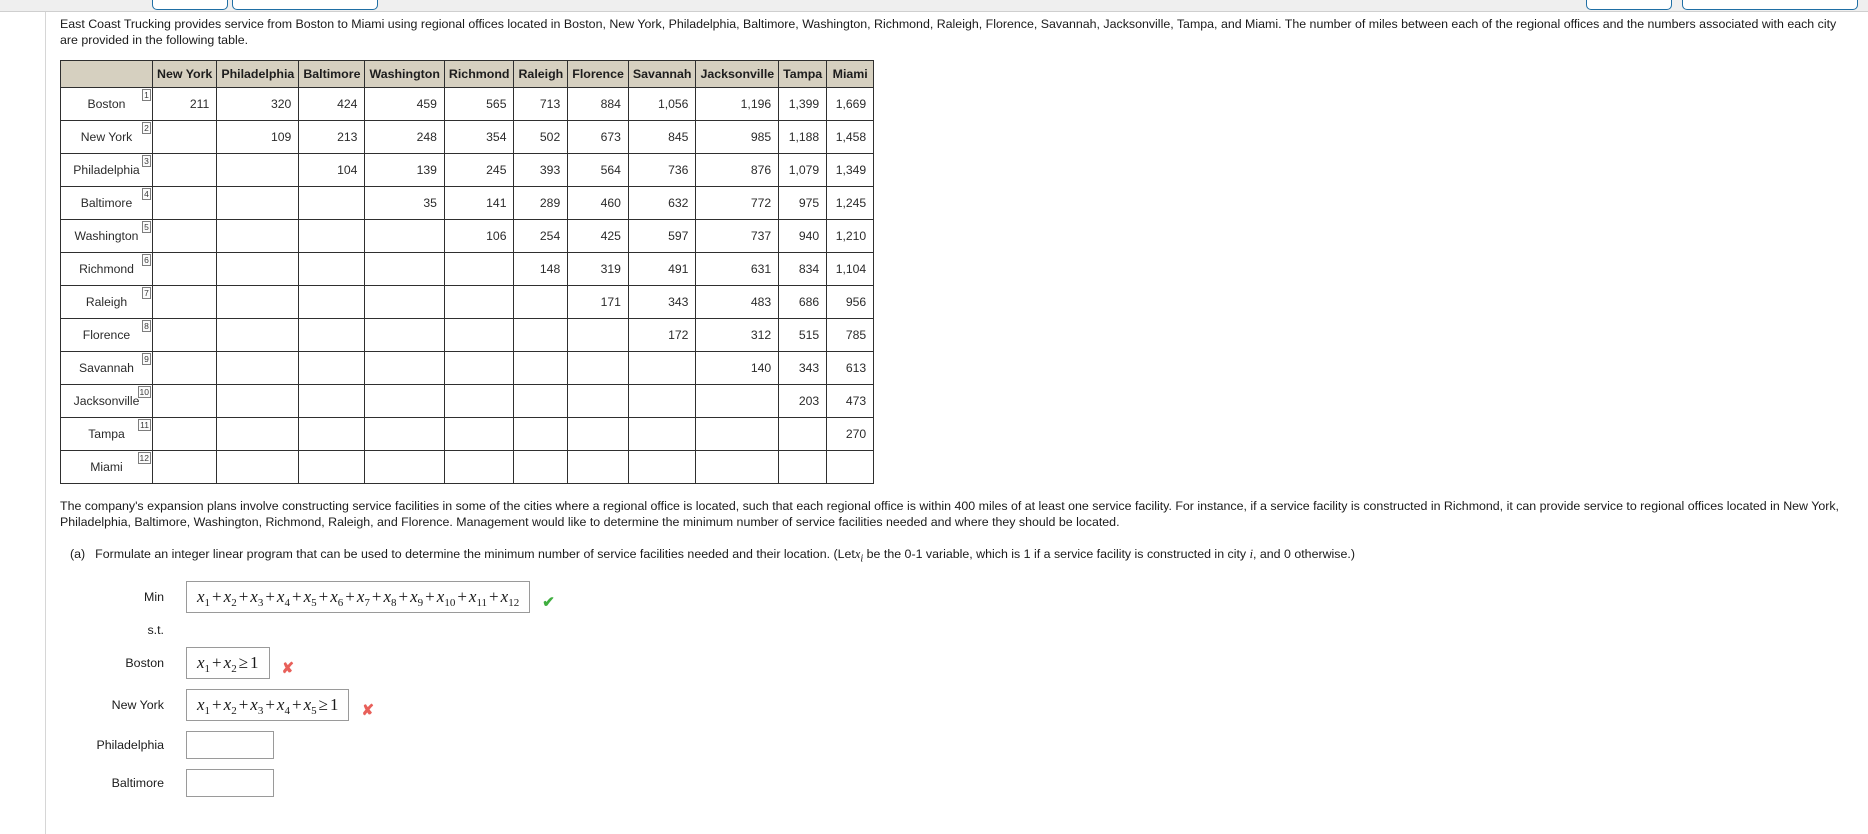 Image resolution: width=1868 pixels, height=834 pixels. I want to click on distance-cell: 1,210, so click(850, 236).